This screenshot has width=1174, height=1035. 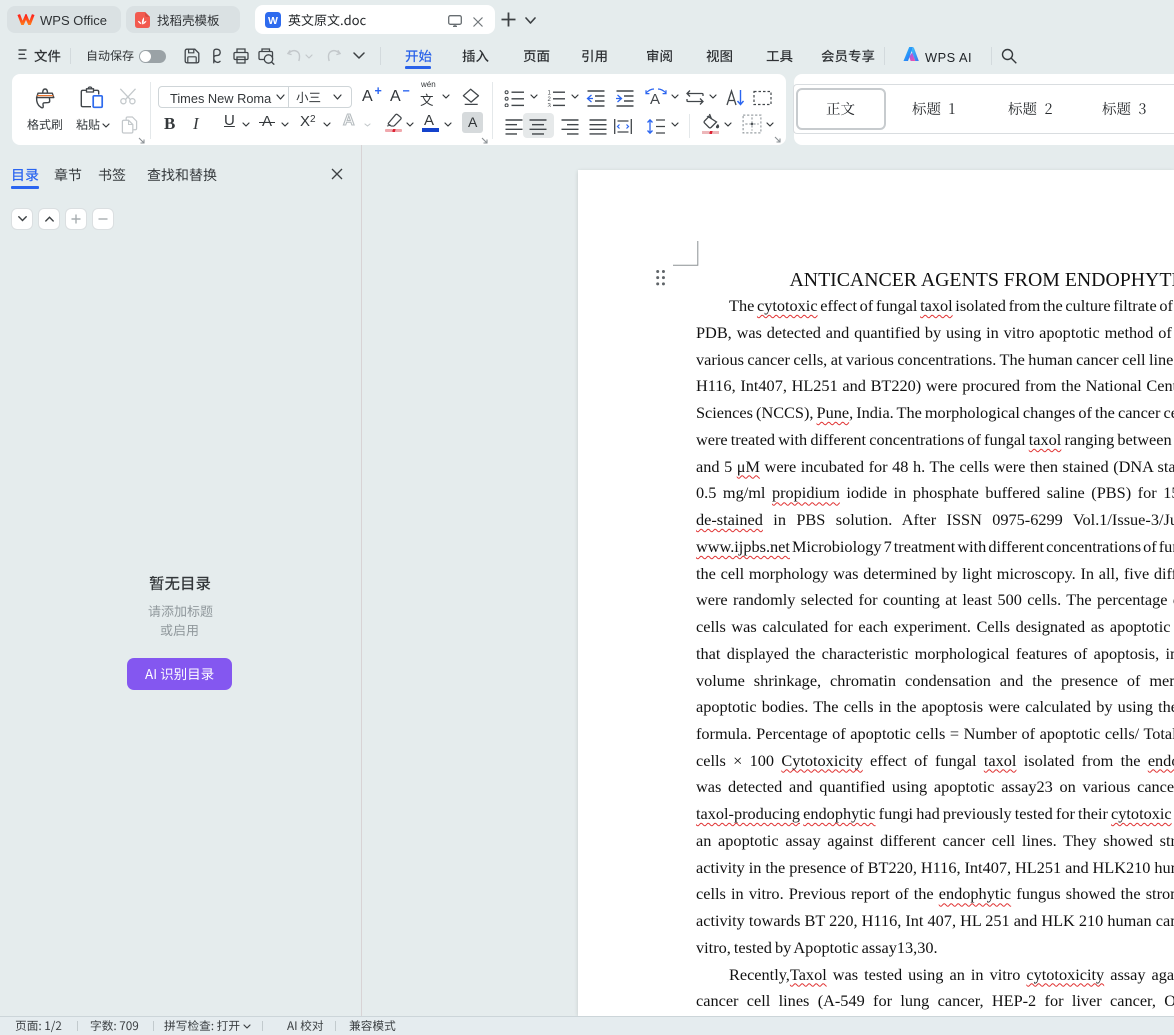 I want to click on svg-text: W, so click(x=273, y=21).